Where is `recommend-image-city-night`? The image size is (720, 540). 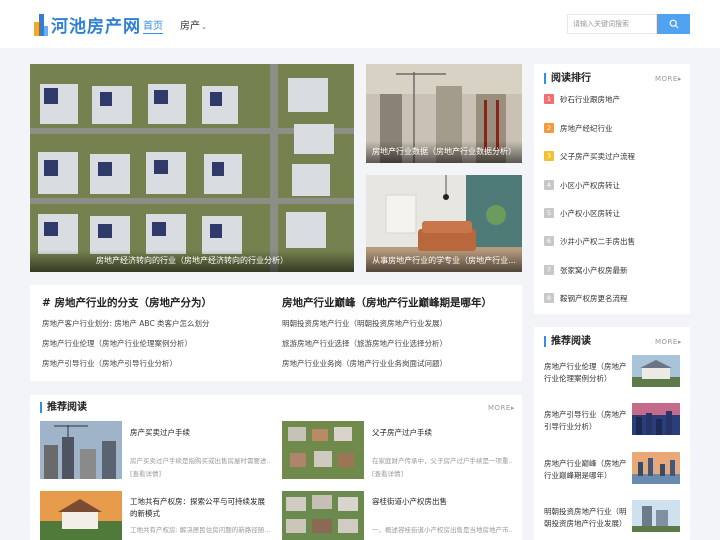 recommend-image-city-night is located at coordinates (656, 419).